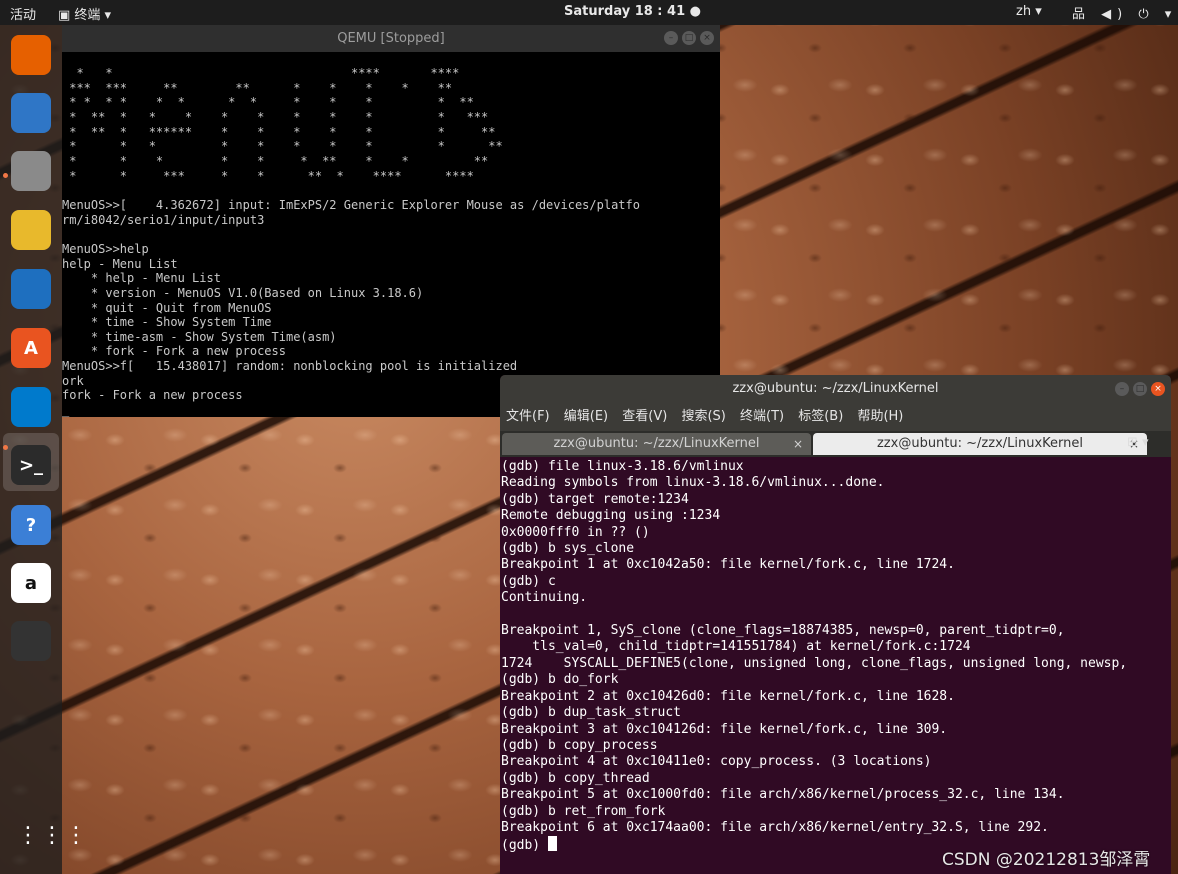 The image size is (1178, 874). I want to click on app-menu: ▣ 终端 ▾, so click(84, 13).